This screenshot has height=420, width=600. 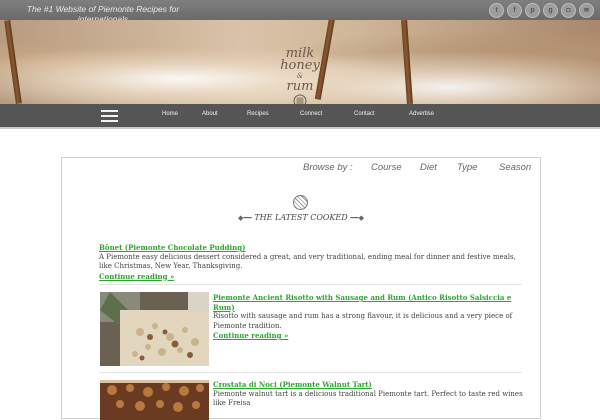 What do you see at coordinates (532, 10) in the screenshot?
I see `pinterest-icon: p` at bounding box center [532, 10].